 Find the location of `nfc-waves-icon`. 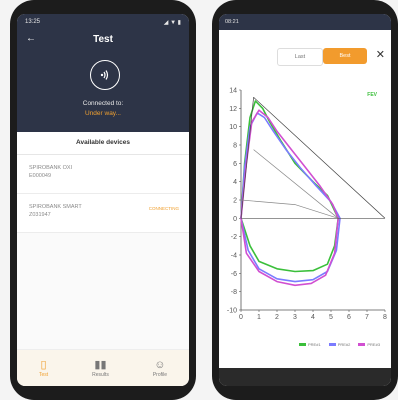

nfc-waves-icon is located at coordinates (104, 75).